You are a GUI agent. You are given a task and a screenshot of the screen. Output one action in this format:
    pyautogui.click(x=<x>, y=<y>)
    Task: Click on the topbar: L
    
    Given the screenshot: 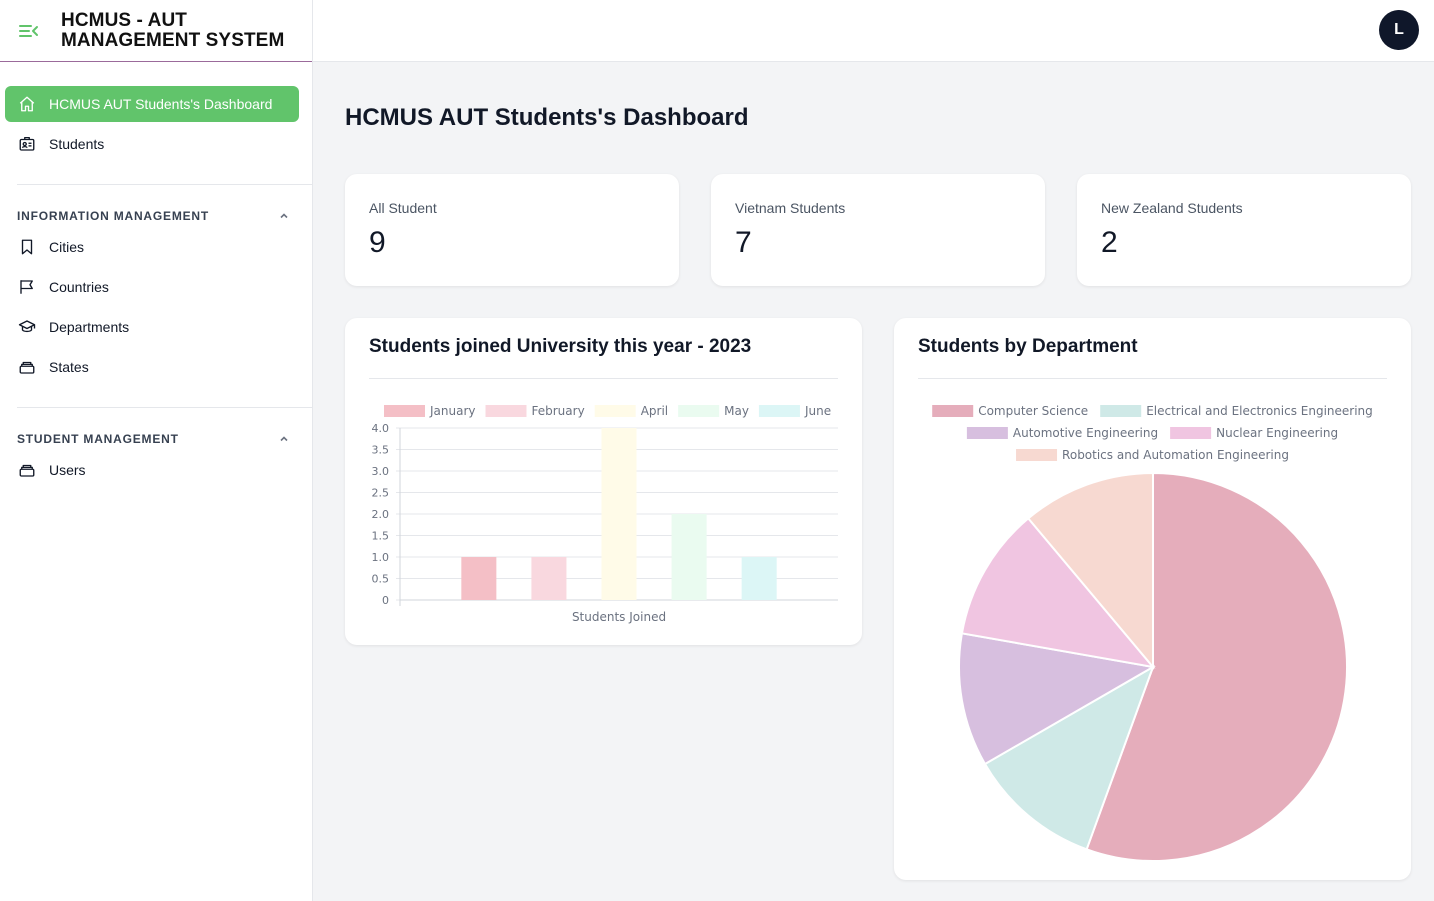 What is the action you would take?
    pyautogui.click(x=873, y=31)
    